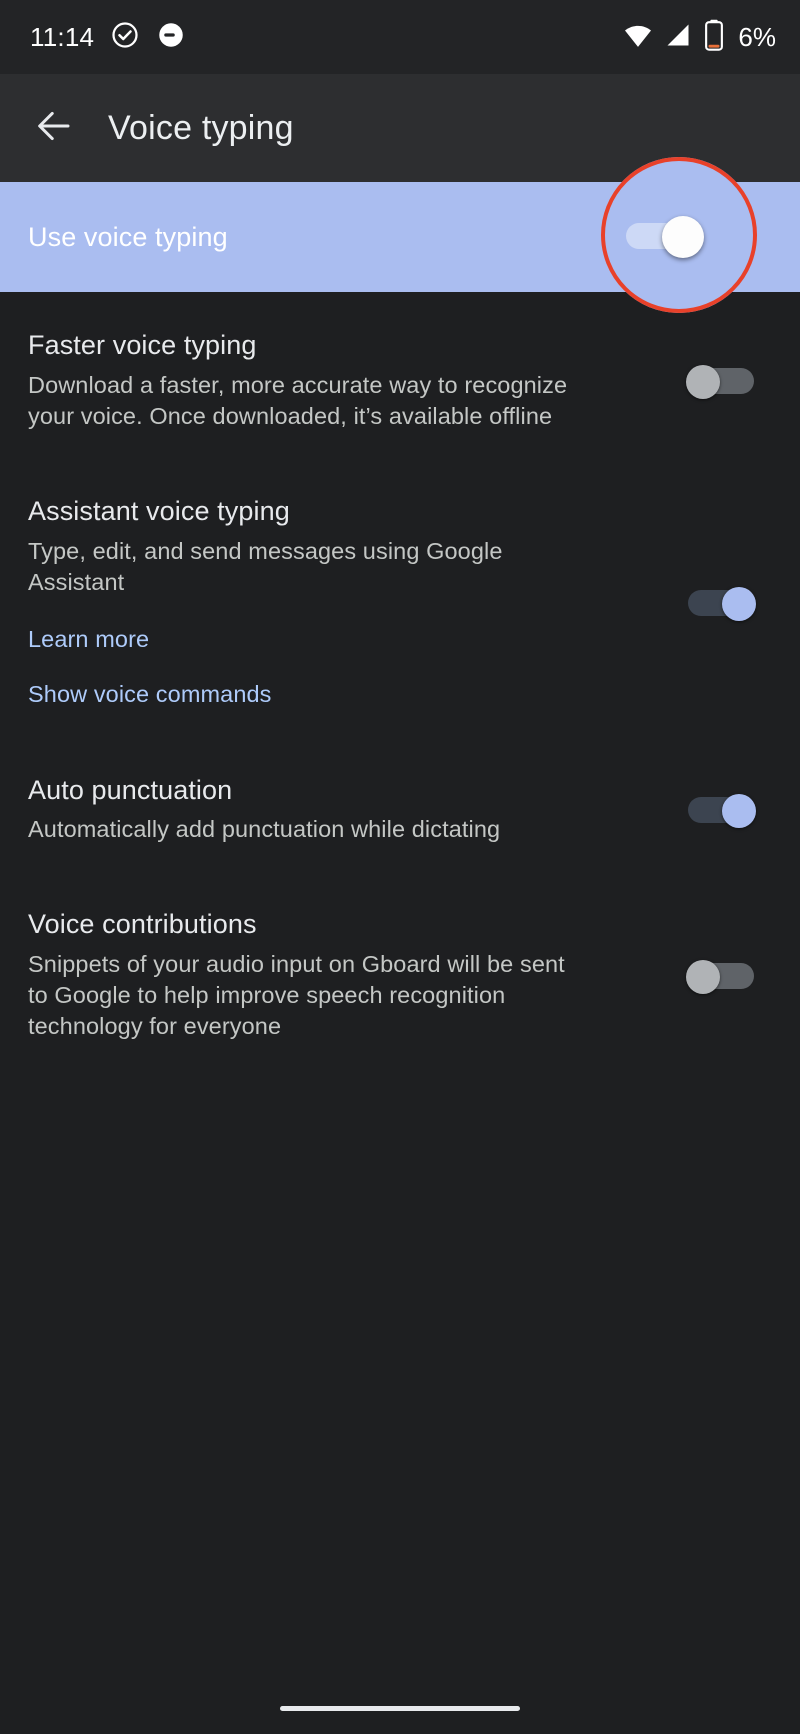 This screenshot has height=1734, width=800. I want to click on status-bar-clock: 11:14, so click(62, 37).